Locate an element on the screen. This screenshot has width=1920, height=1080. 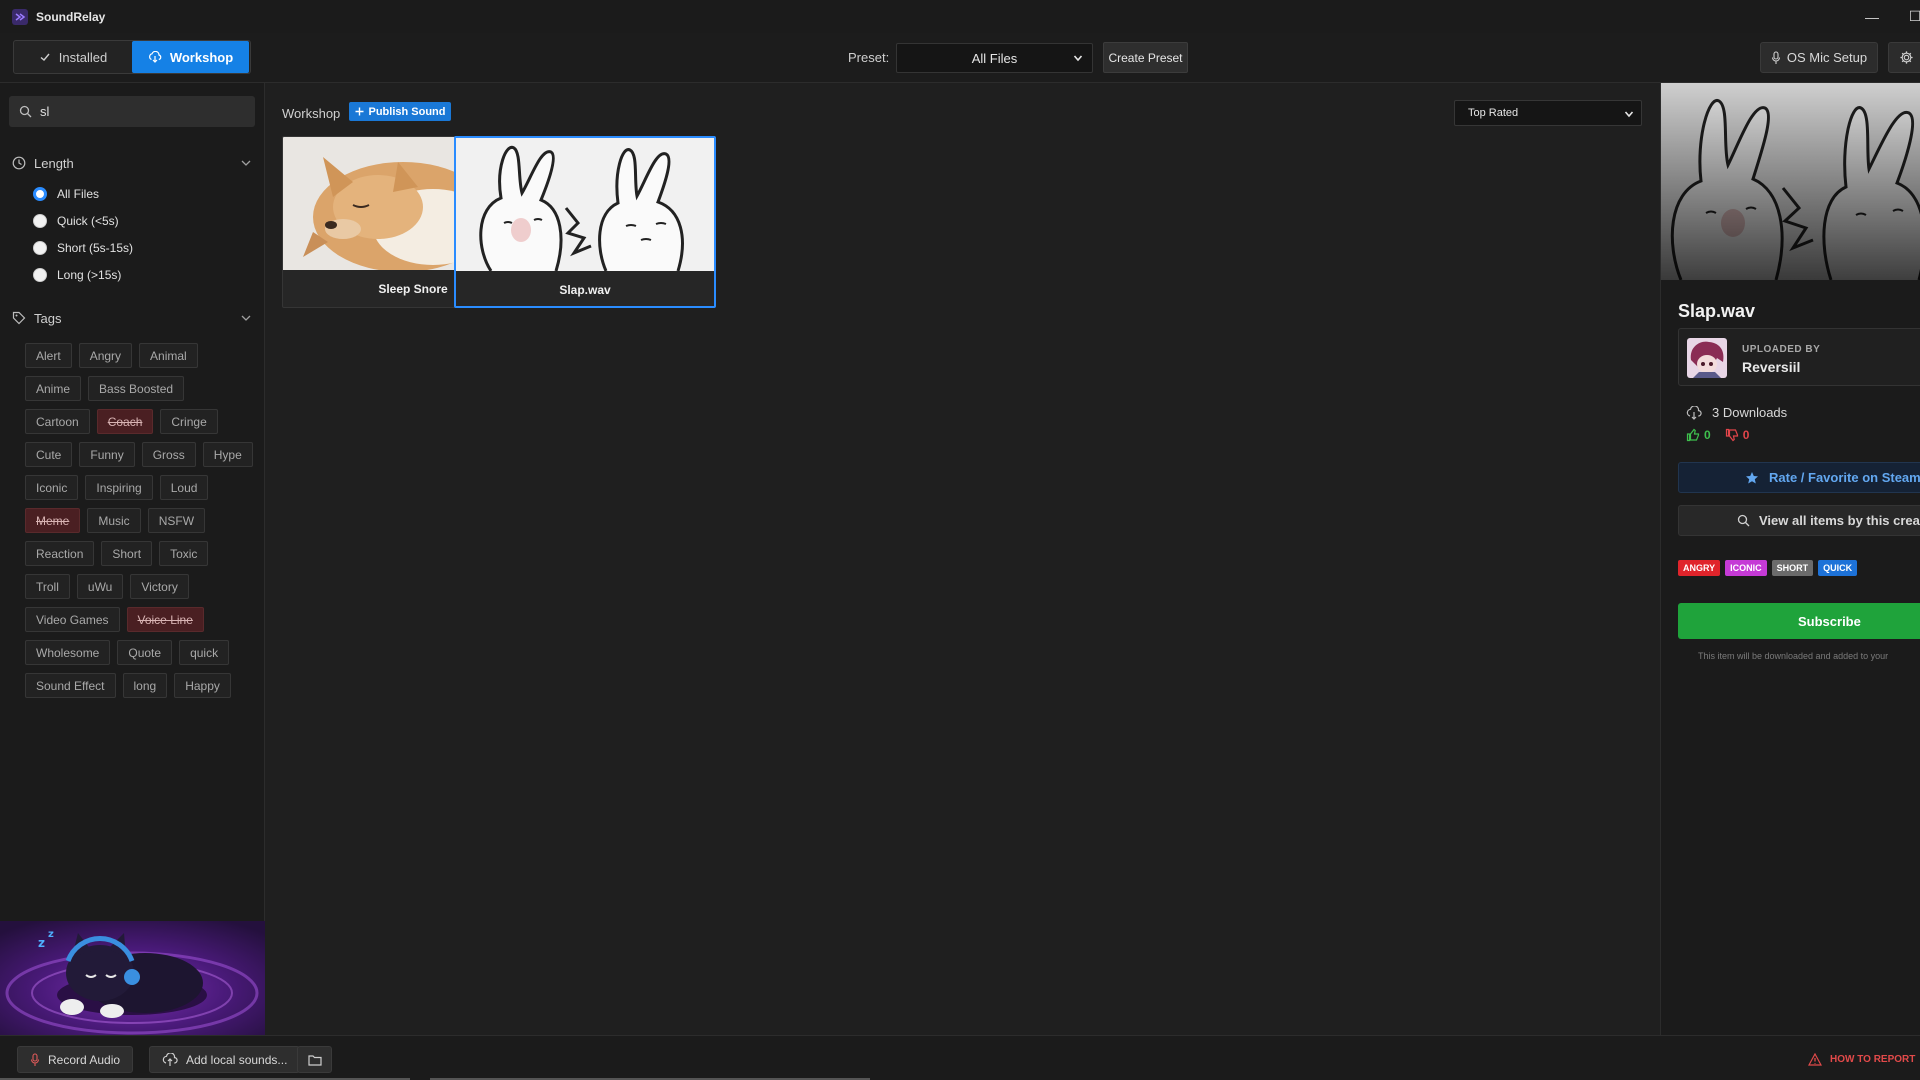
tag-filter: Reaction is located at coordinates (60, 553).